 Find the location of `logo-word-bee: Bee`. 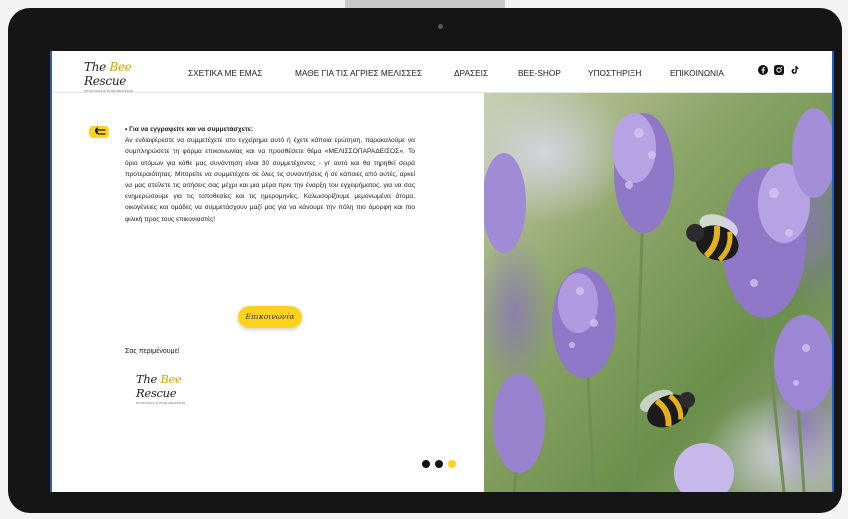

logo-word-bee: Bee is located at coordinates (120, 67).